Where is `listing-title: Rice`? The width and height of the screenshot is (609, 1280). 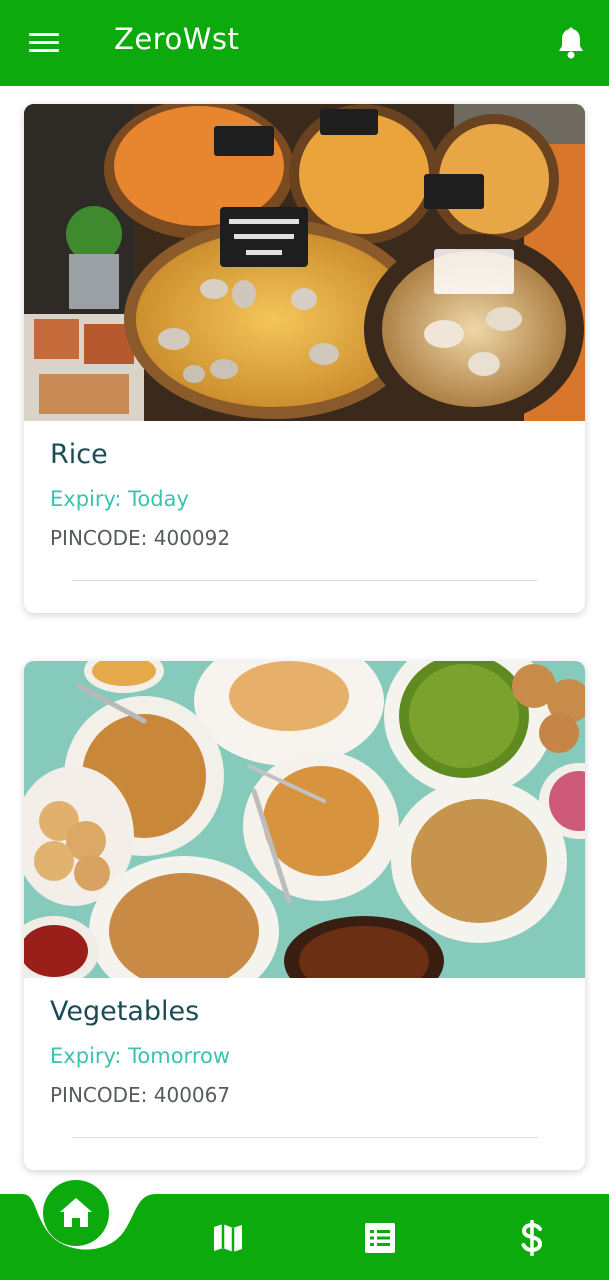 listing-title: Rice is located at coordinates (79, 454).